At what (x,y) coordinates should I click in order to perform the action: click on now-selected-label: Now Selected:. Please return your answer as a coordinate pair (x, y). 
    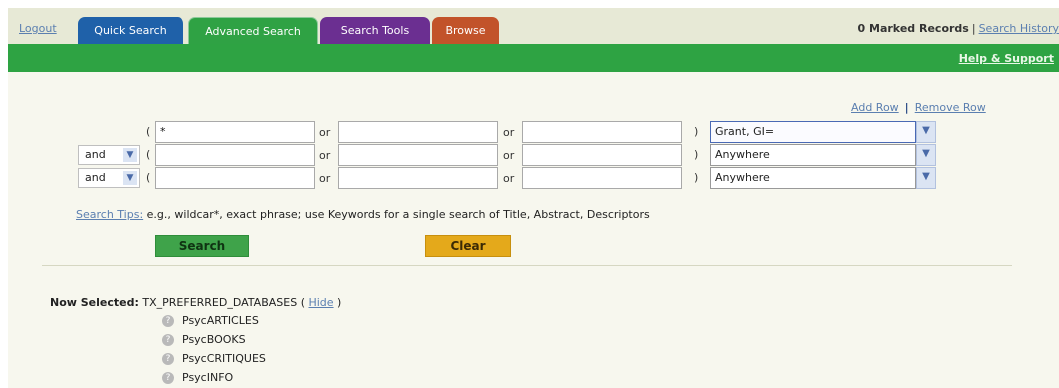
    Looking at the image, I should click on (94, 302).